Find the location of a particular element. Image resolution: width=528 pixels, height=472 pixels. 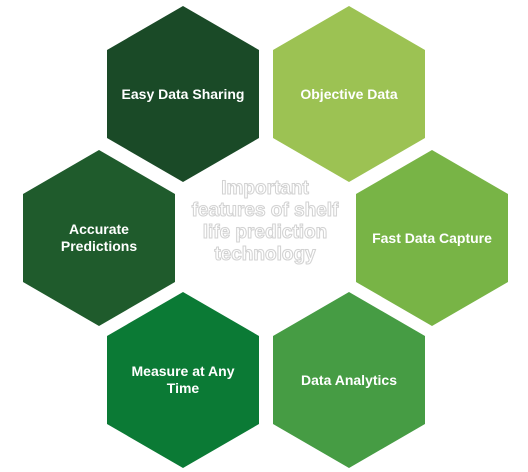

hexagon-label: Fast Data Capture is located at coordinates (432, 237).